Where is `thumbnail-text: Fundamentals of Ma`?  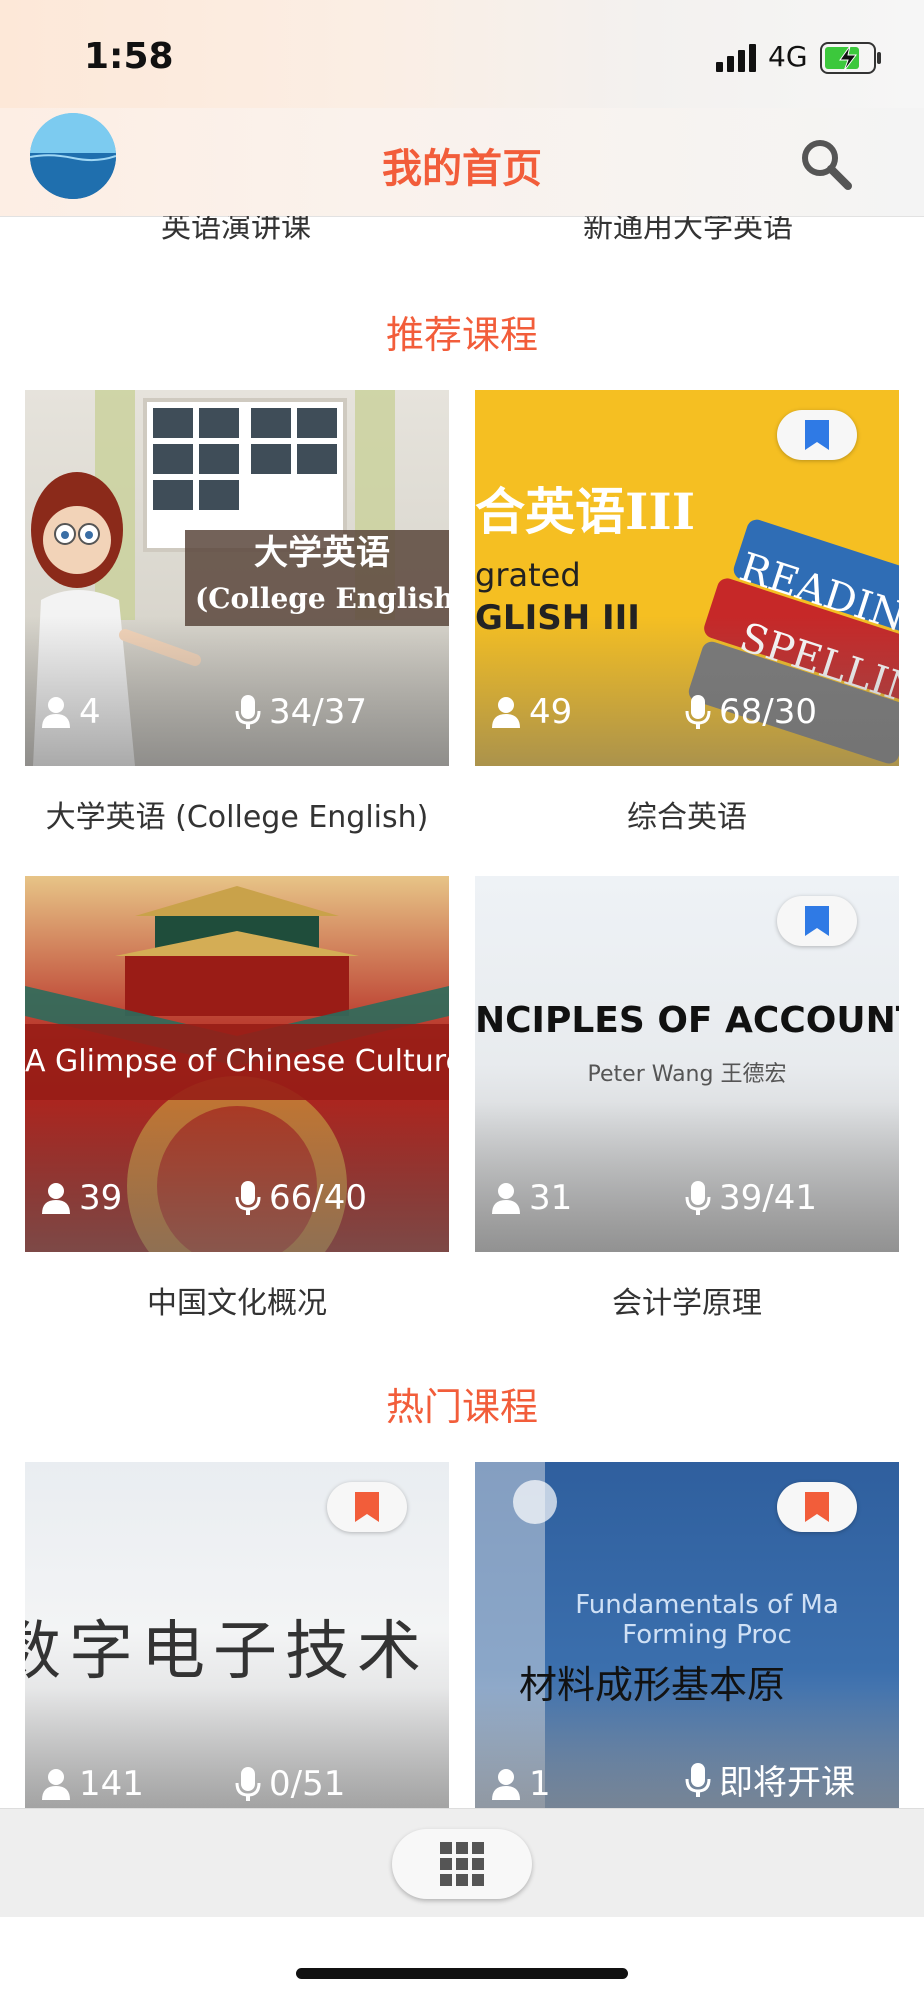
thumbnail-text: Fundamentals of Ma is located at coordinates (707, 1605).